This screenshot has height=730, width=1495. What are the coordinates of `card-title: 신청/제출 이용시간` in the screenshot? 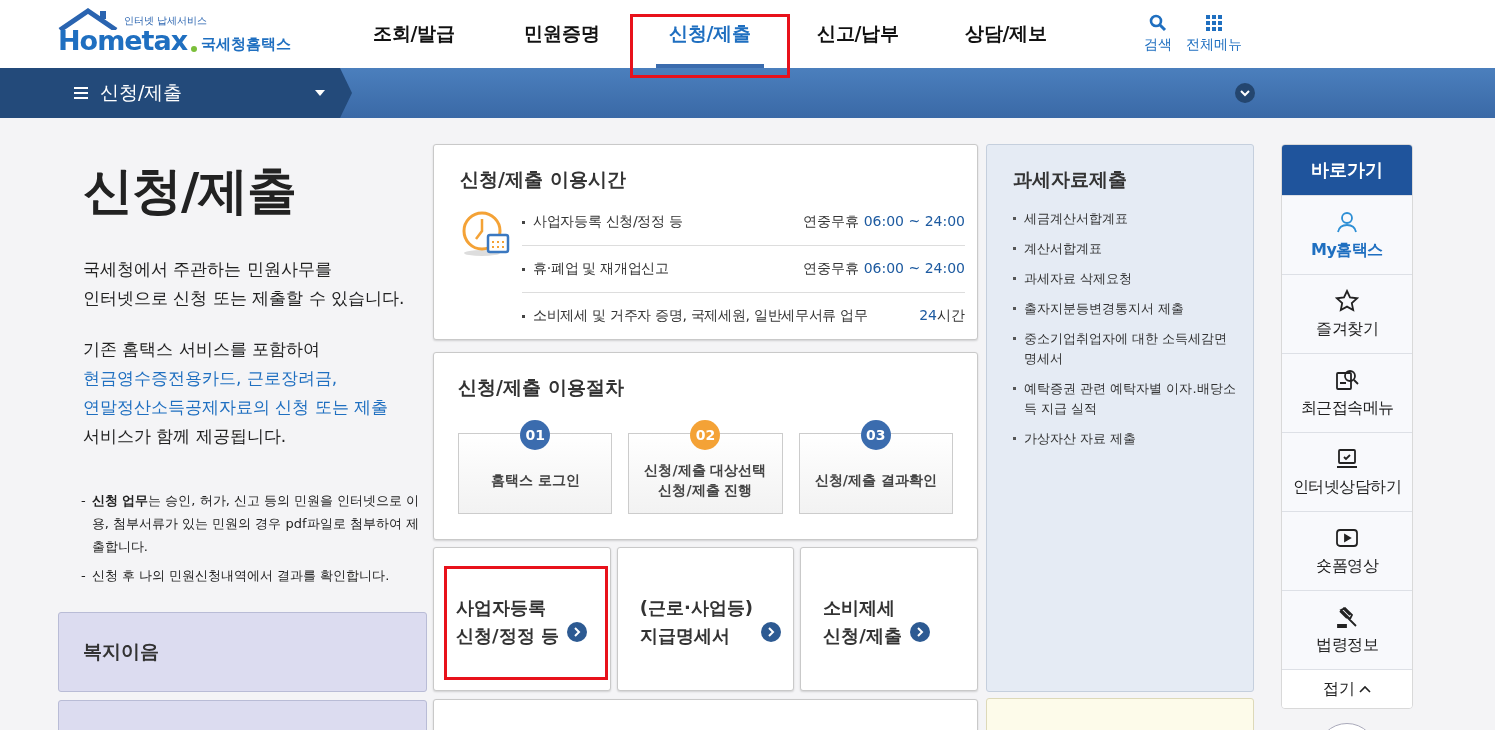 It's located at (543, 179).